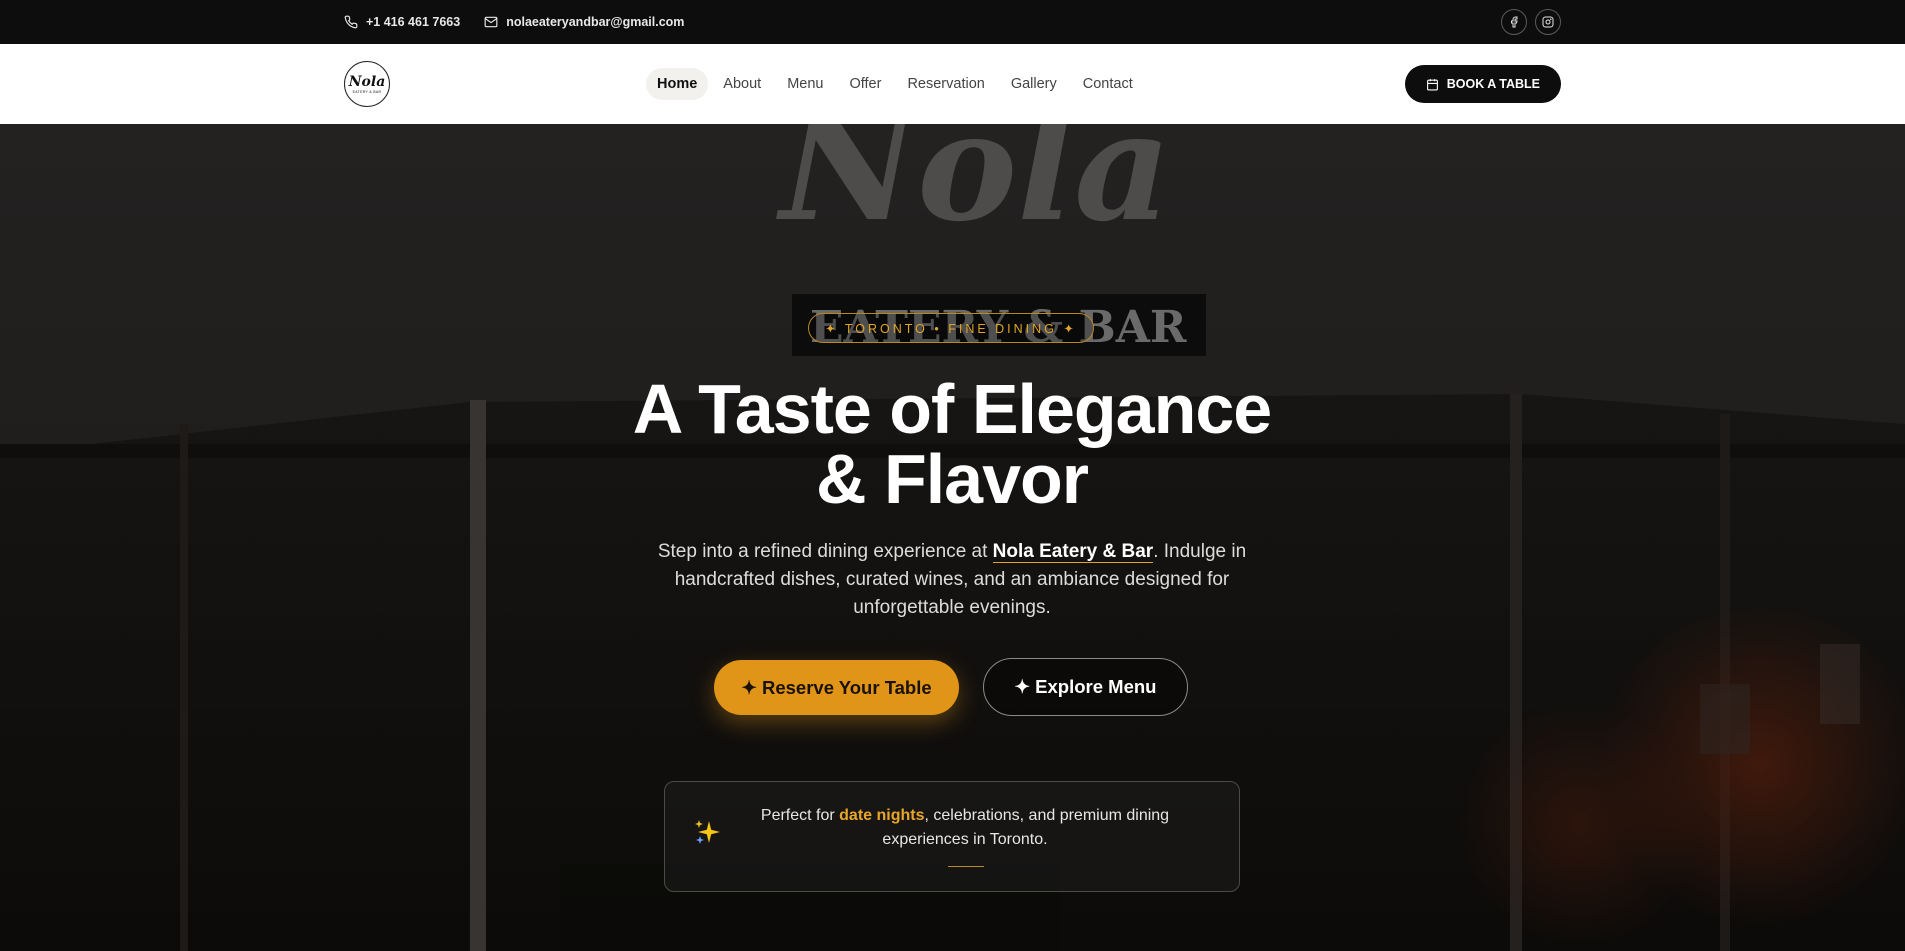  Describe the element at coordinates (351, 22) in the screenshot. I see `phone-icon` at that location.